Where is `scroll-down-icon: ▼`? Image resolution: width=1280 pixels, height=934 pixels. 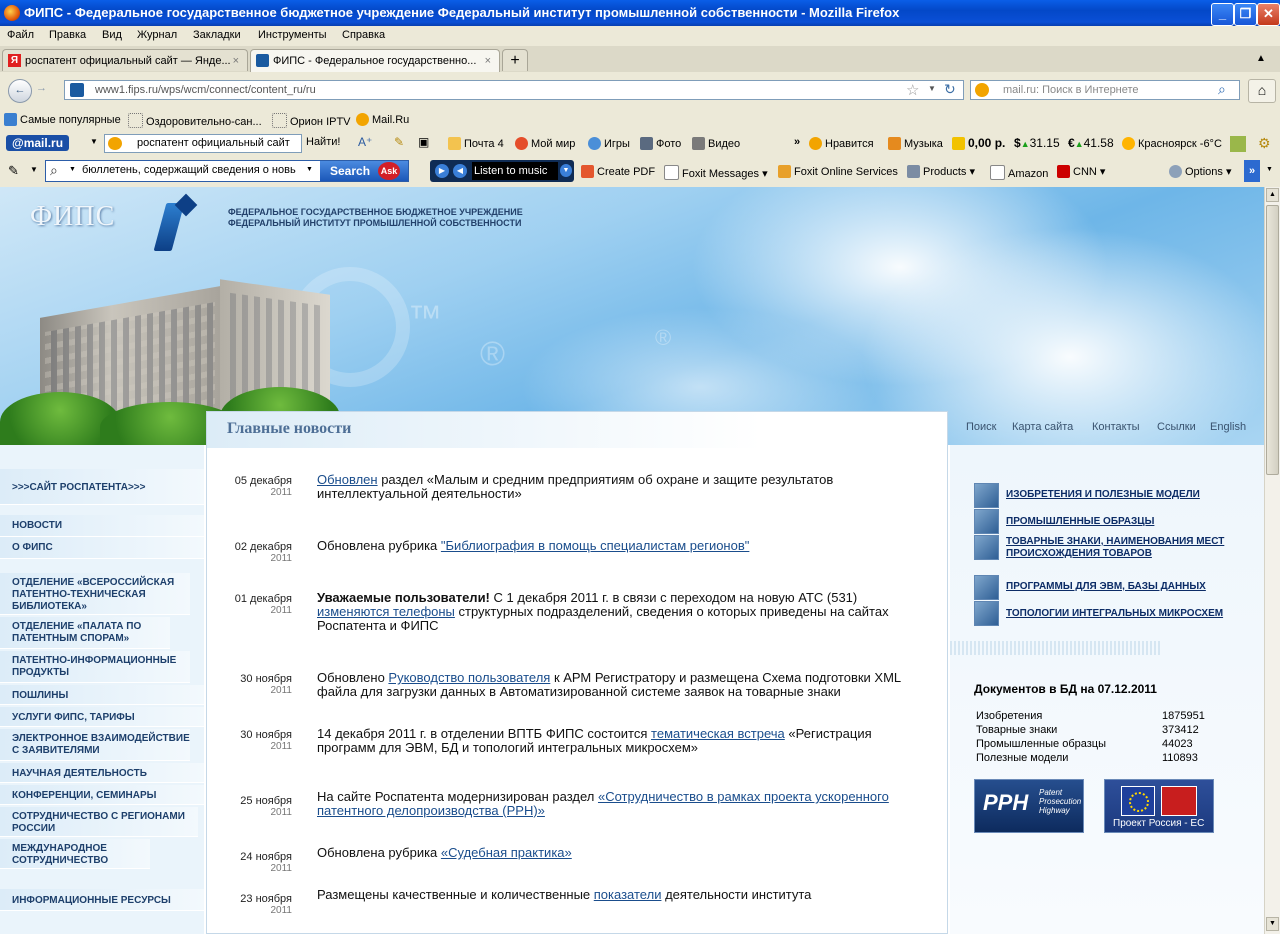
scroll-down-icon: ▼ is located at coordinates (1272, 924).